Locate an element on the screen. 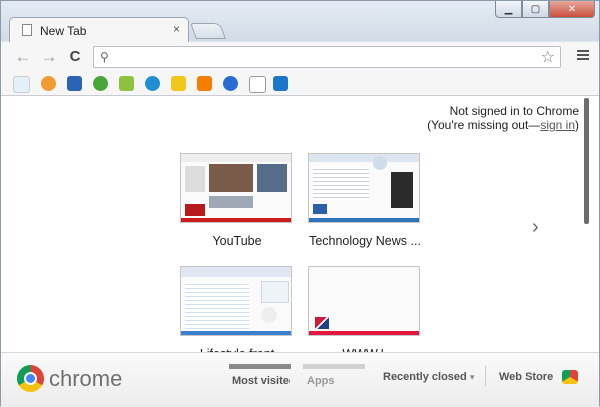 This screenshot has width=600, height=407. tab-apps: Apps is located at coordinates (334, 375).